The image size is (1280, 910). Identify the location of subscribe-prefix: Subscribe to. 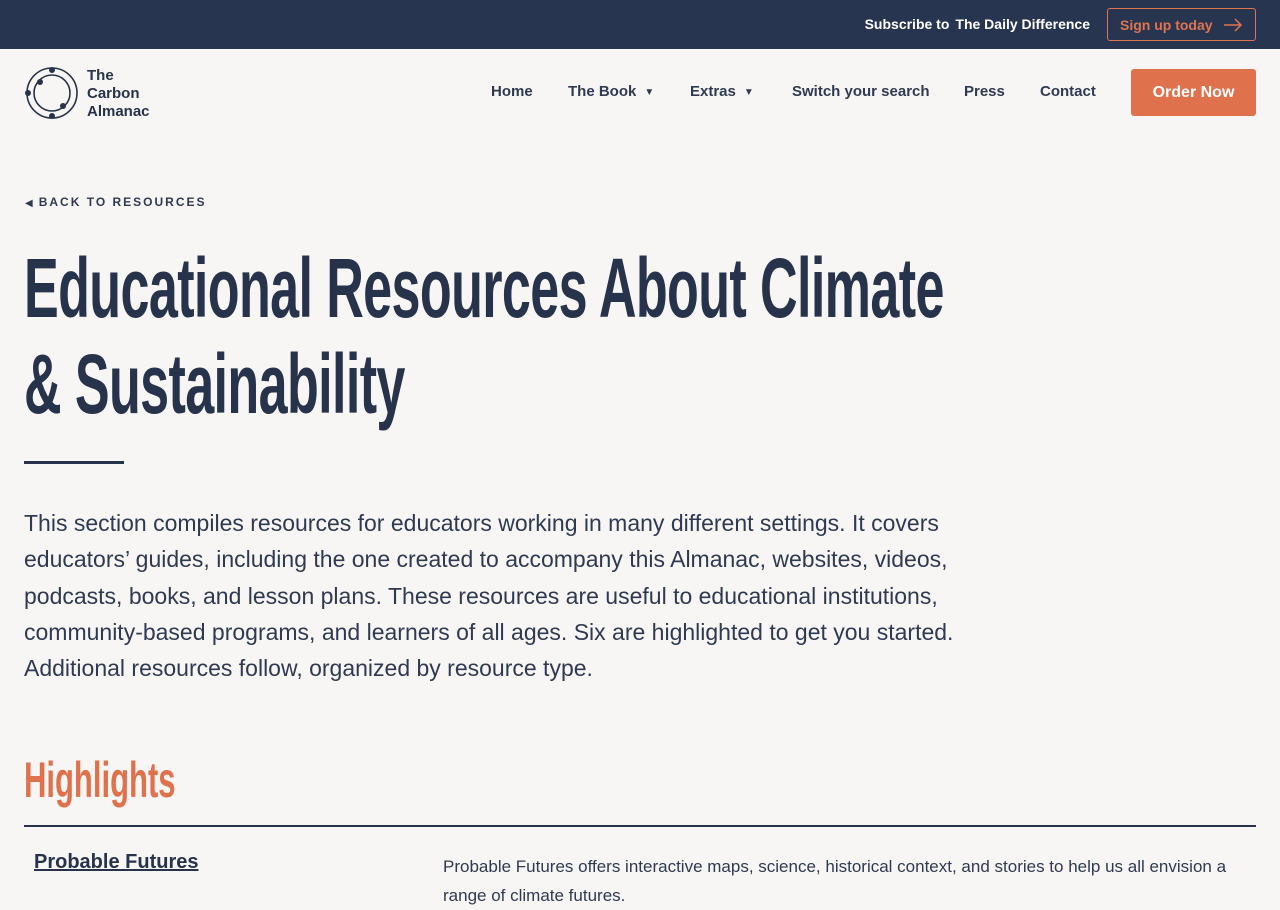
(907, 24).